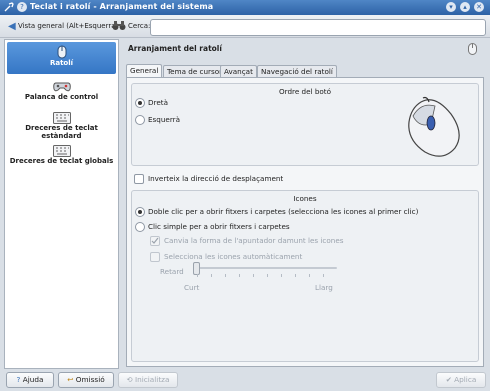 This screenshot has width=490, height=391. I want to click on sidebar-item-standard-shortcuts: Dreceres de teclat estàndard, so click(61, 126).